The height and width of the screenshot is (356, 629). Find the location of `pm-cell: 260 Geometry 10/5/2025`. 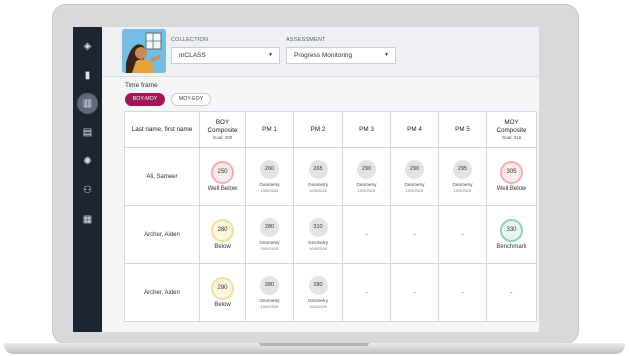

pm-cell: 260 Geometry 10/5/2025 is located at coordinates (269, 176).